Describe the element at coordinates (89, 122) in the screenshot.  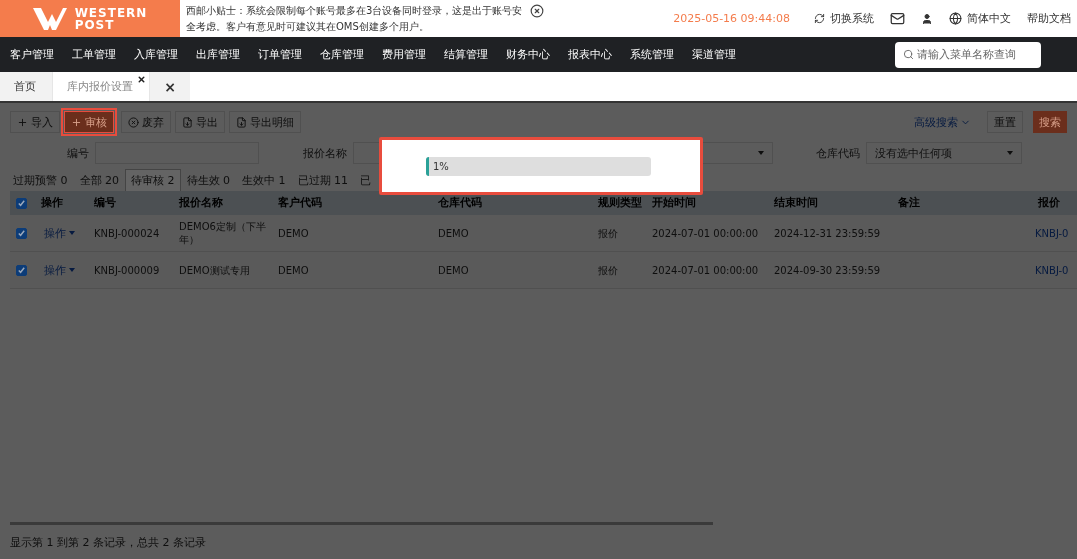
I see `toolbar-button: 审核` at that location.